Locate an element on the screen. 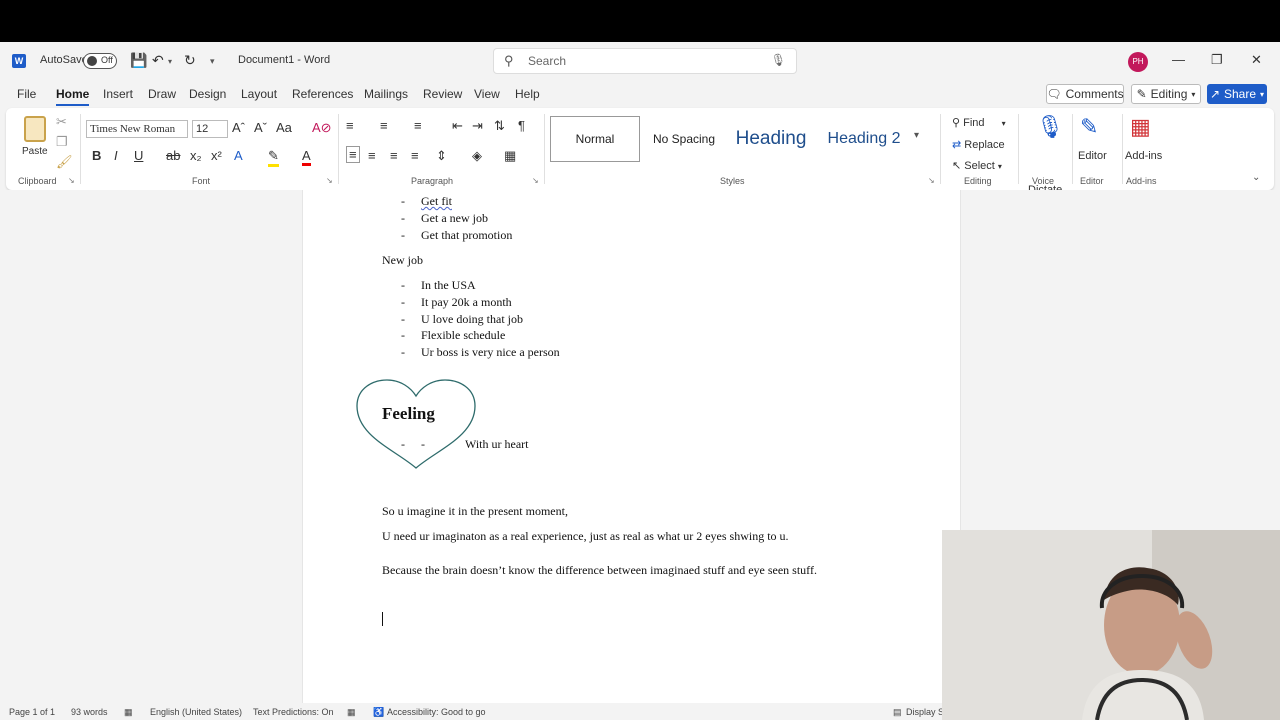 Image resolution: width=1280 pixels, height=720 pixels. bold-icon: B is located at coordinates (96, 155).